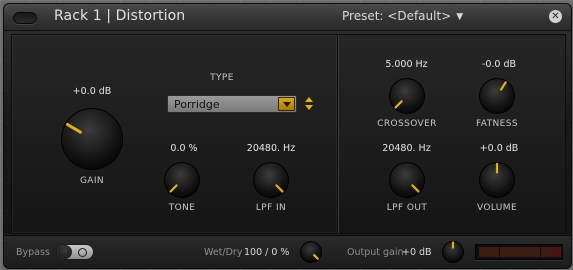 This screenshot has width=573, height=270. I want to click on meter-segment, so click(559, 252).